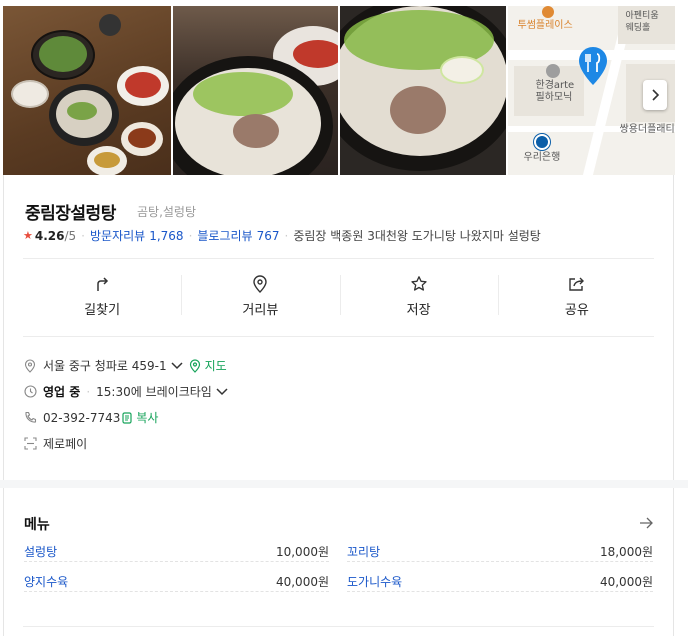 The image size is (688, 636). What do you see at coordinates (49, 235) in the screenshot?
I see `rating-value: 4.26` at bounding box center [49, 235].